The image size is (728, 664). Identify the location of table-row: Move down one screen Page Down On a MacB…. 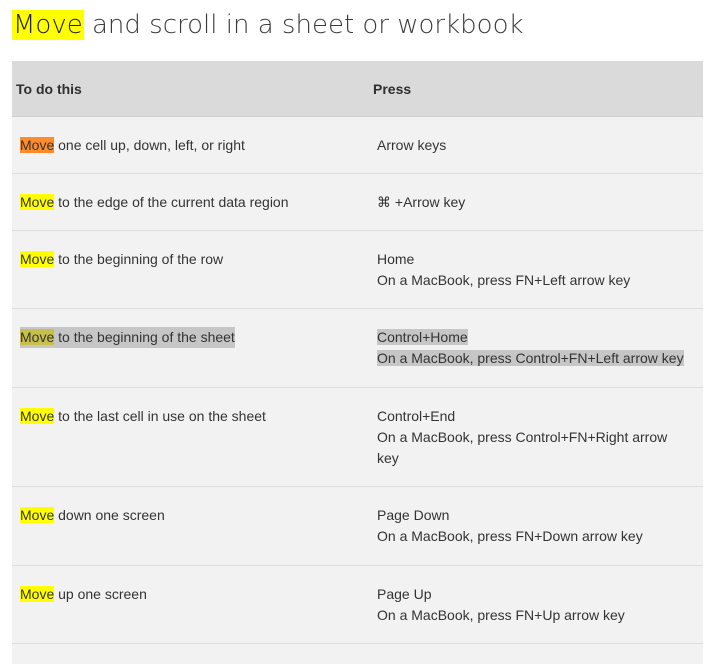
(357, 526).